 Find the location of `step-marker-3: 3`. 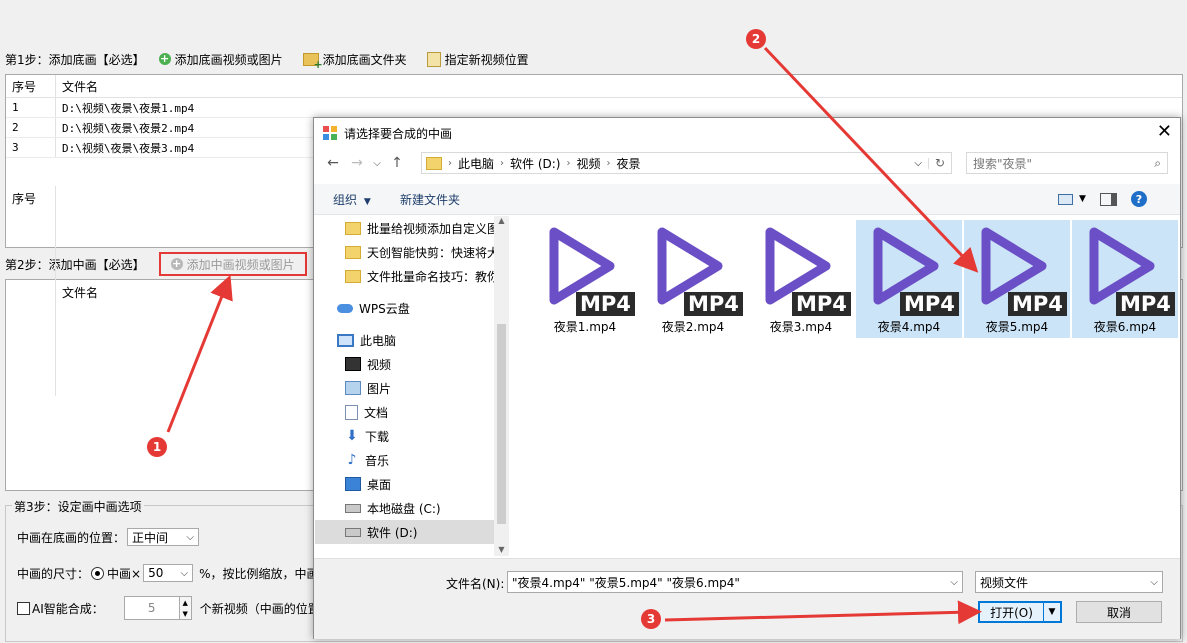

step-marker-3: 3 is located at coordinates (651, 619).